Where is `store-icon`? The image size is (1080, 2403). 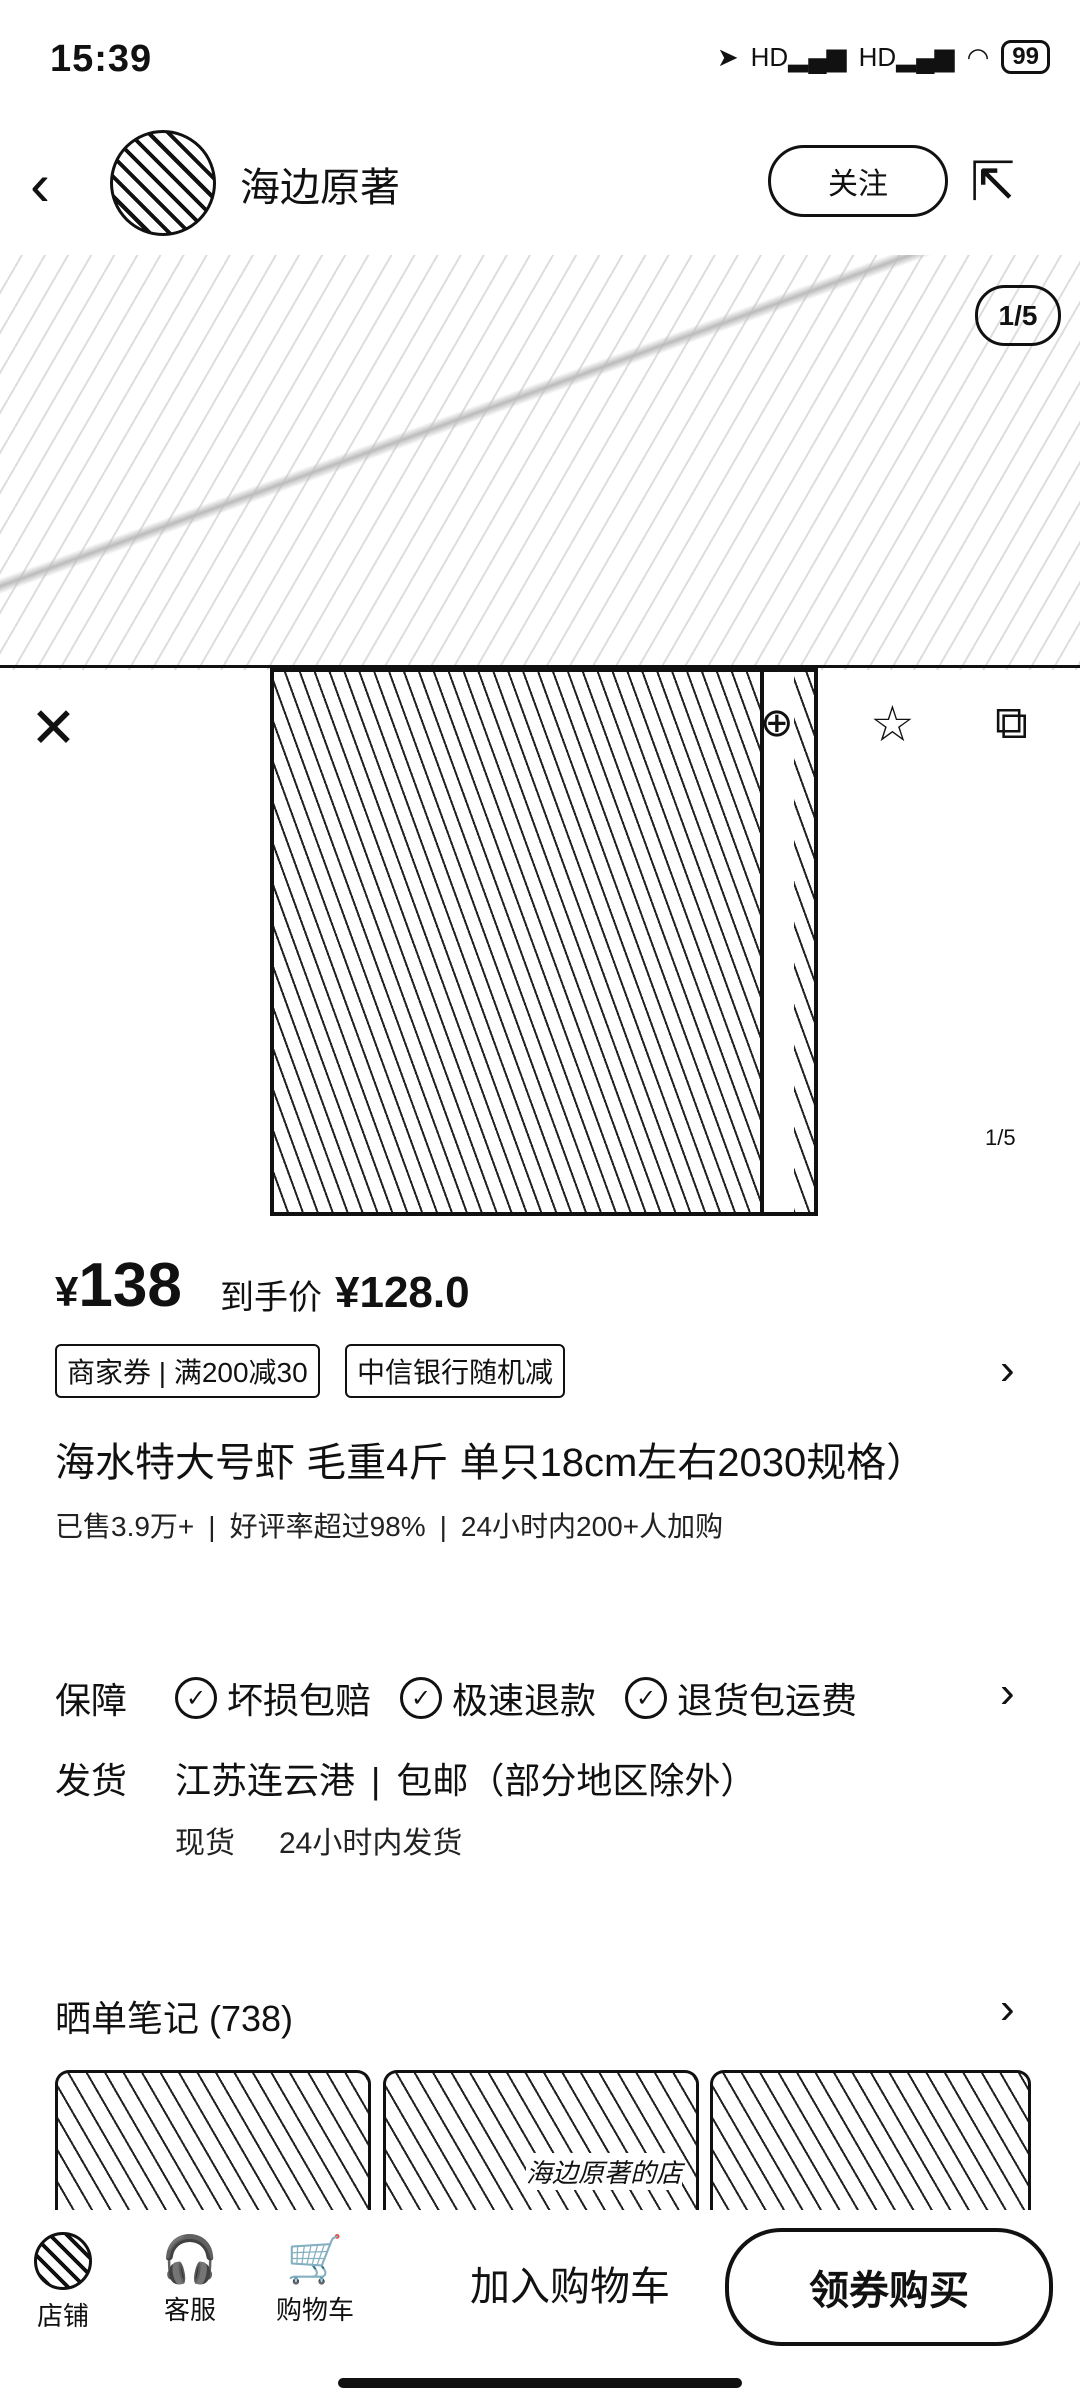
store-icon is located at coordinates (63, 2261).